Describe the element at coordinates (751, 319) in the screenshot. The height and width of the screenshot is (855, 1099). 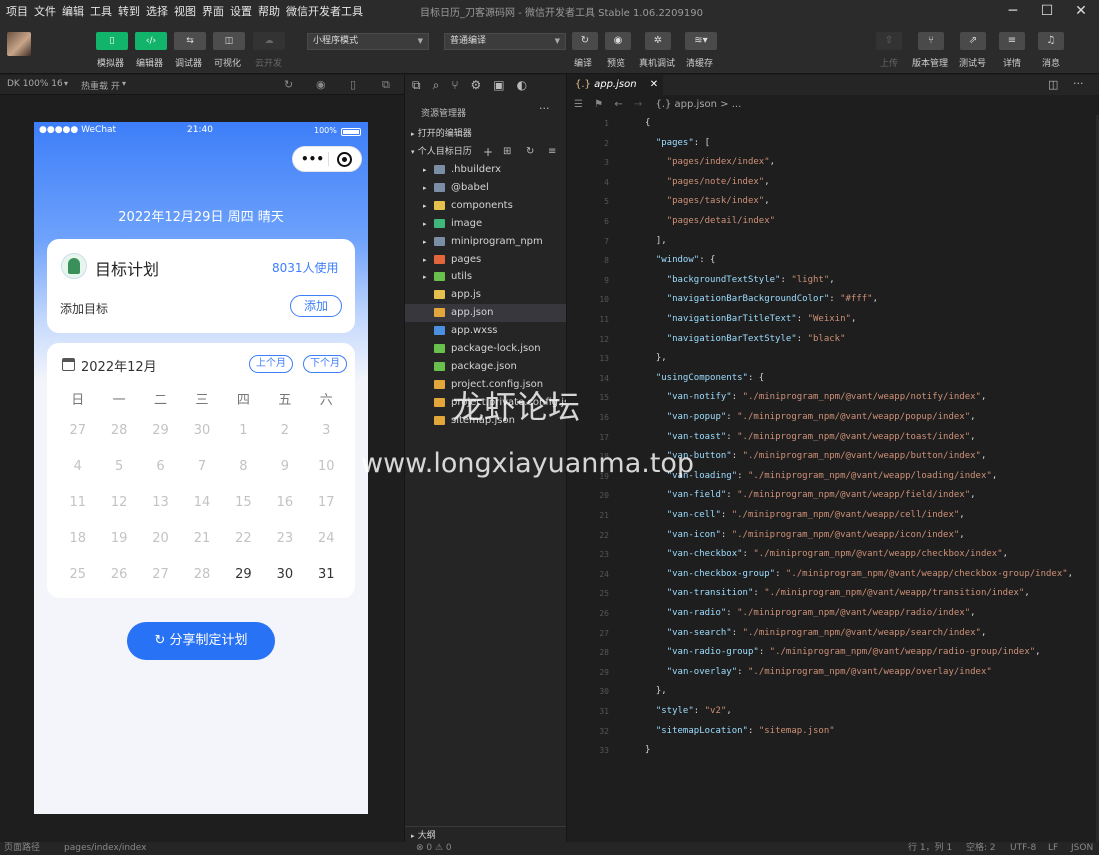
I see `code-line: "navigationBarTitleText": "Weixin",` at that location.